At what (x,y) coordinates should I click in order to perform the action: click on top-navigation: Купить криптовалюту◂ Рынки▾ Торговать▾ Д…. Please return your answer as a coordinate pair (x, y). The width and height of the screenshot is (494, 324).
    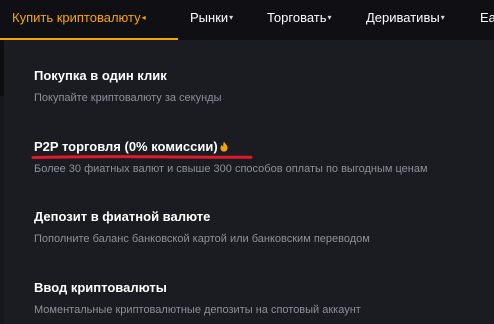
    Looking at the image, I should click on (247, 20).